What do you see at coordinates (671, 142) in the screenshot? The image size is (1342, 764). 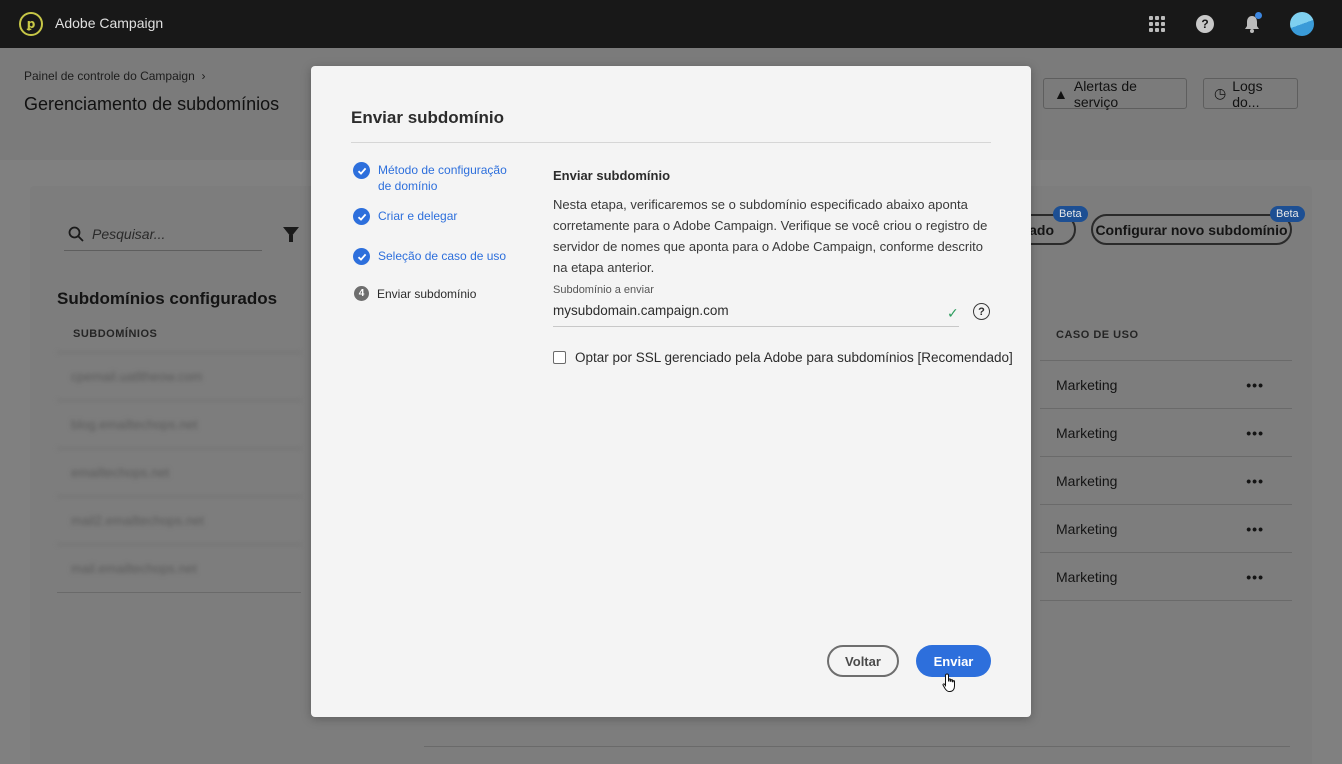 I see `dialog-divider` at bounding box center [671, 142].